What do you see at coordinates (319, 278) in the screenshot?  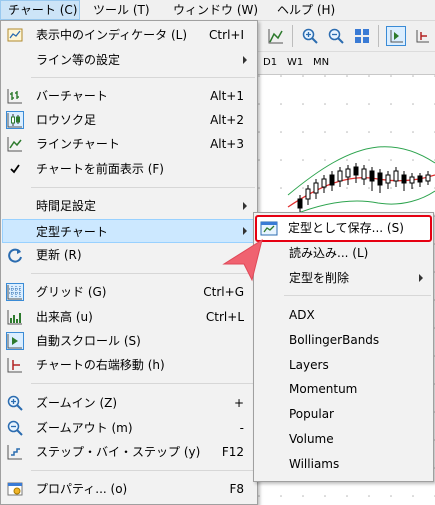 I see `submenu-item-label: 定型を削除` at bounding box center [319, 278].